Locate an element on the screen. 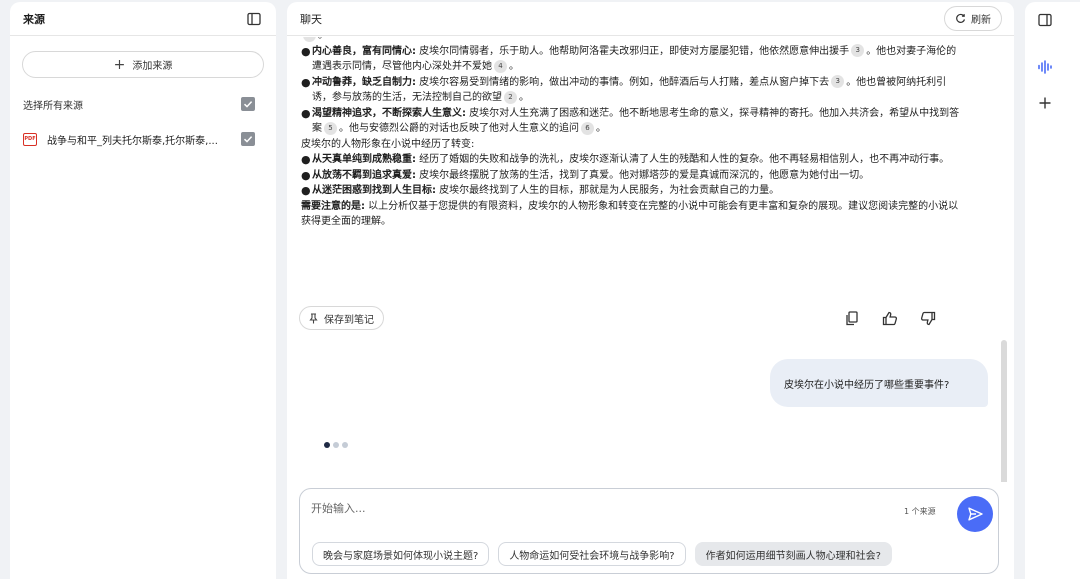  select-all-label: 选择所有来源 is located at coordinates (53, 106).